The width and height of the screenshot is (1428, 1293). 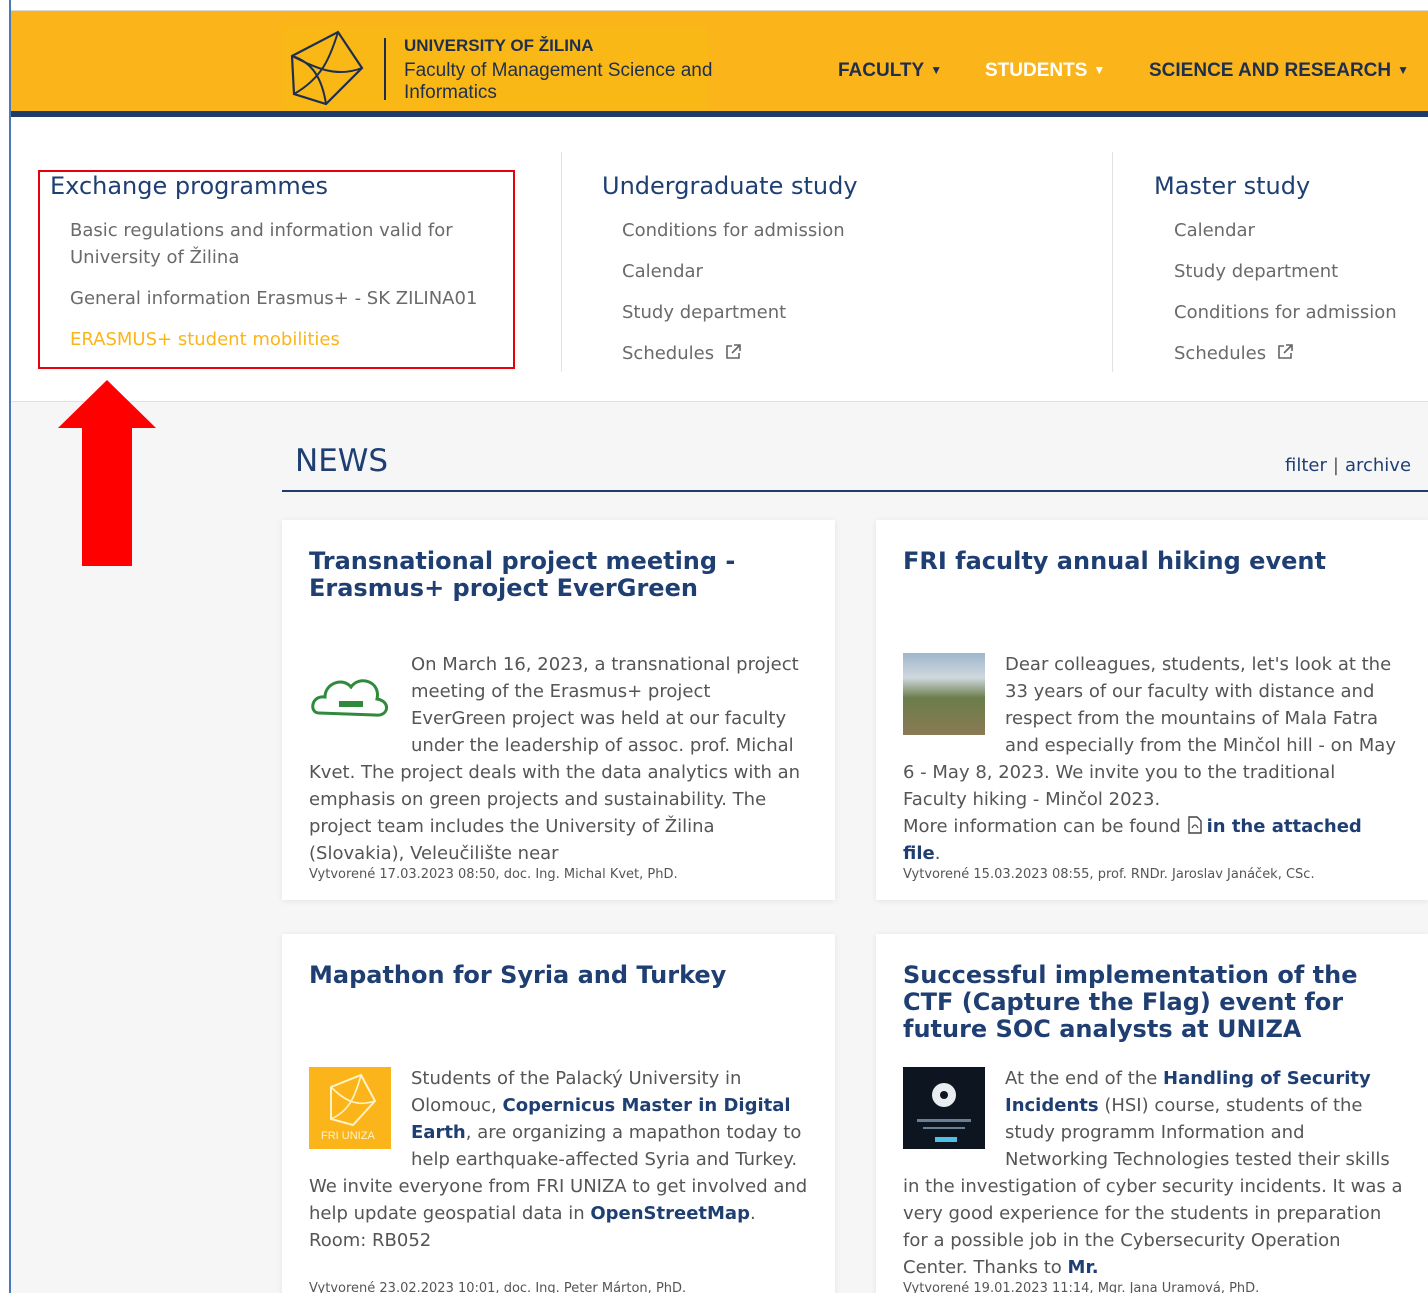 I want to click on annotation-arrow-up-icon, so click(x=107, y=473).